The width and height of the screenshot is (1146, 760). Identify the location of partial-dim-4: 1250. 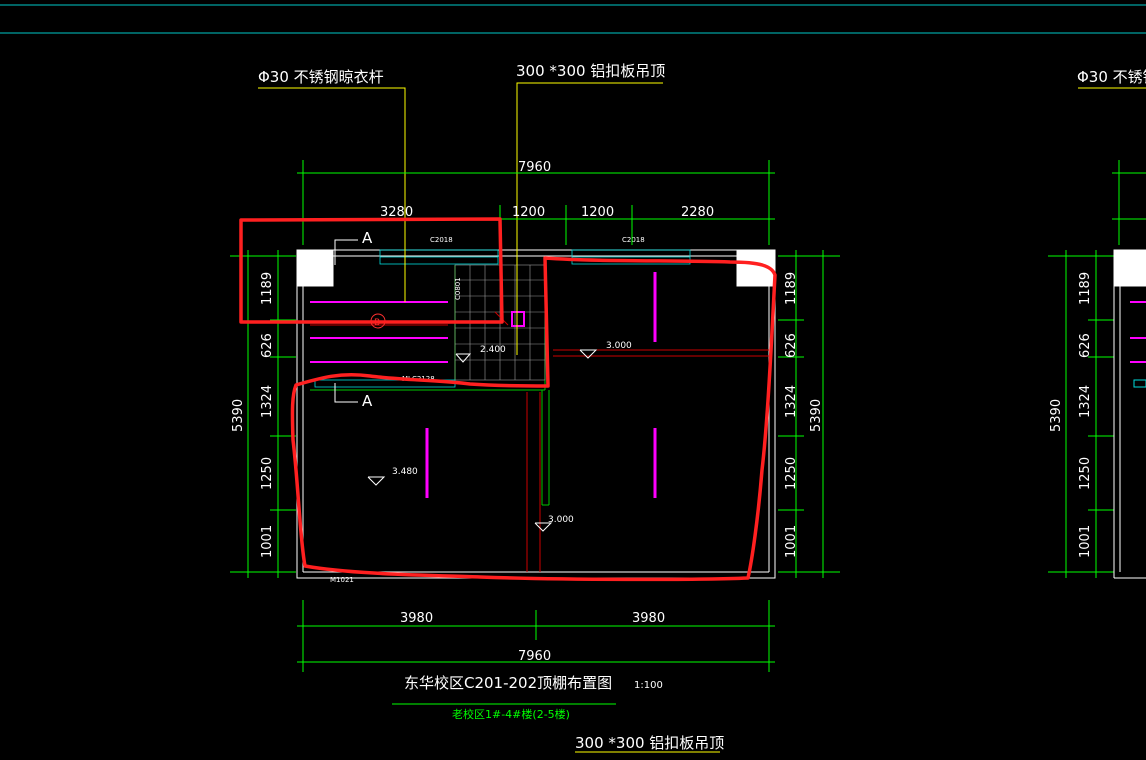
(1085, 473).